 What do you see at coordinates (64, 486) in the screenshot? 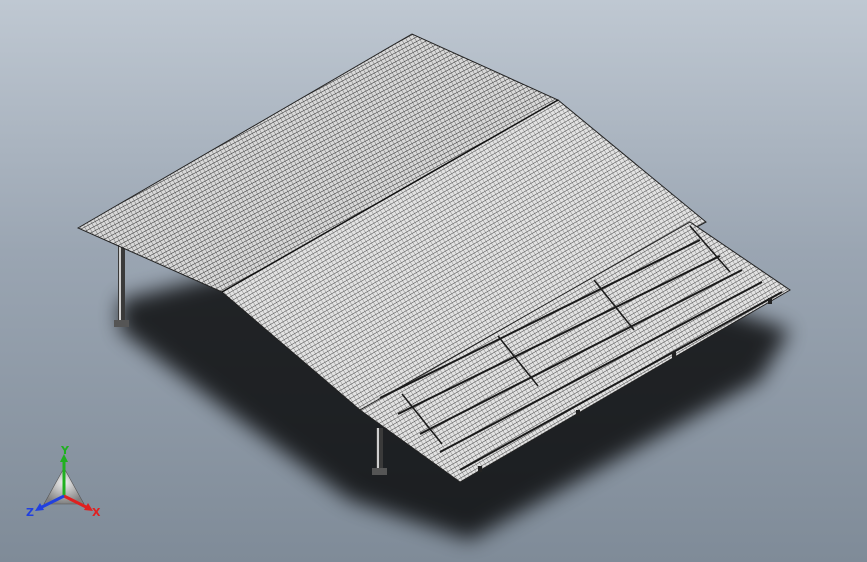
I see `coordinate-triad-icon: Y X Z` at bounding box center [64, 486].